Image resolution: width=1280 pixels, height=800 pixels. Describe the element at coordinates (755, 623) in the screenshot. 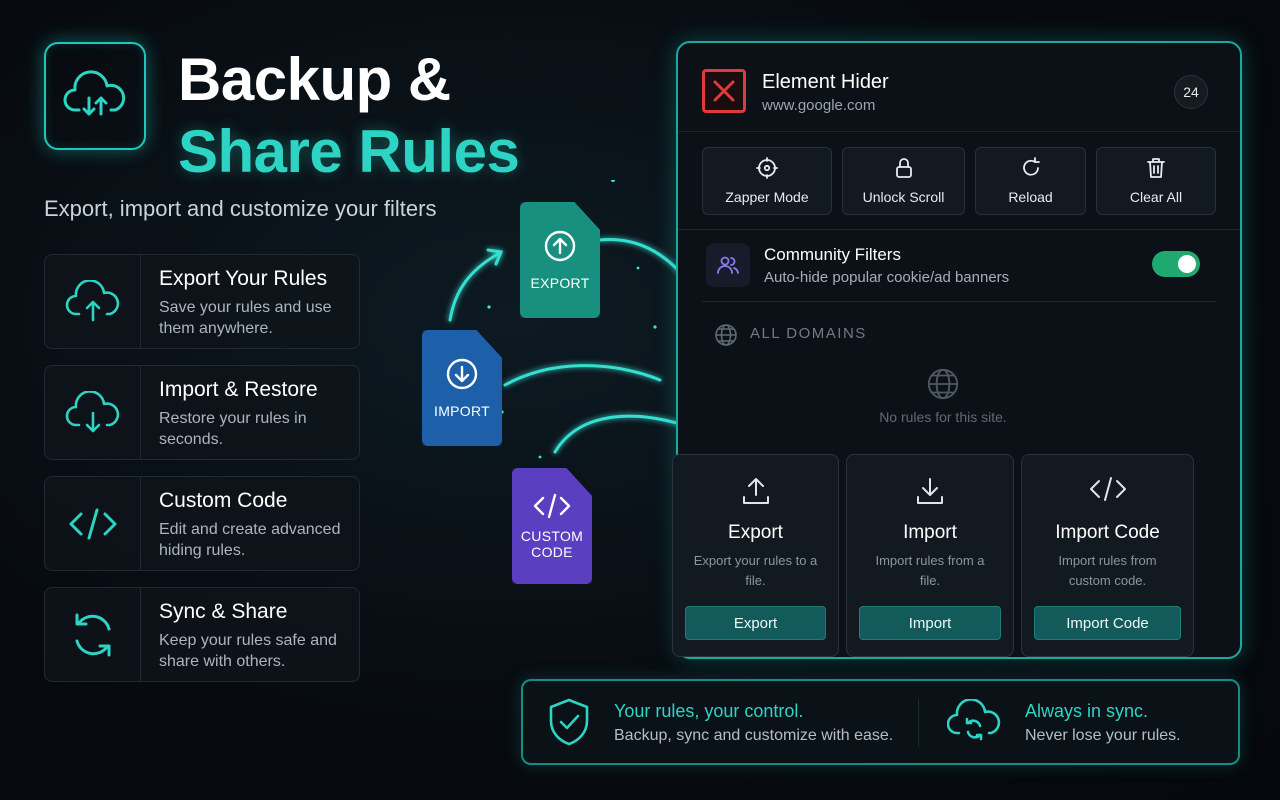

I see `export-button: Export` at that location.